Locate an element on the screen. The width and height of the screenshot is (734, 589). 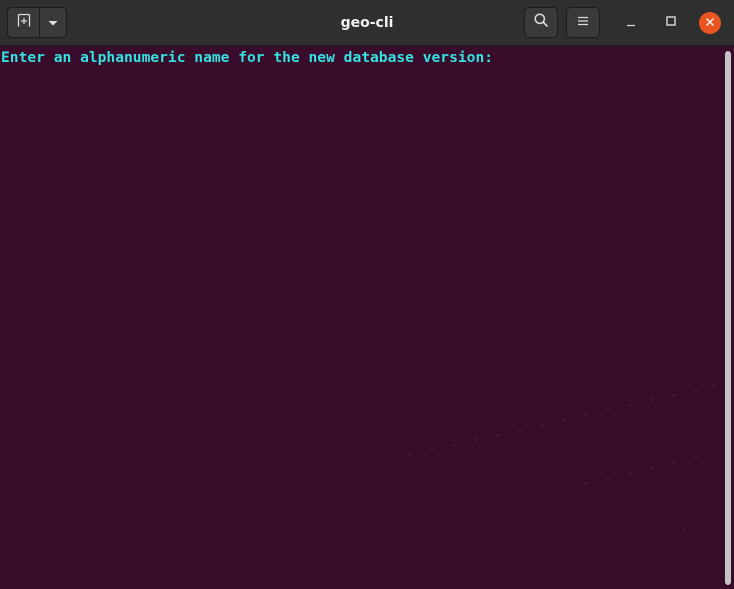
header-bar: geo-cli is located at coordinates (367, 23).